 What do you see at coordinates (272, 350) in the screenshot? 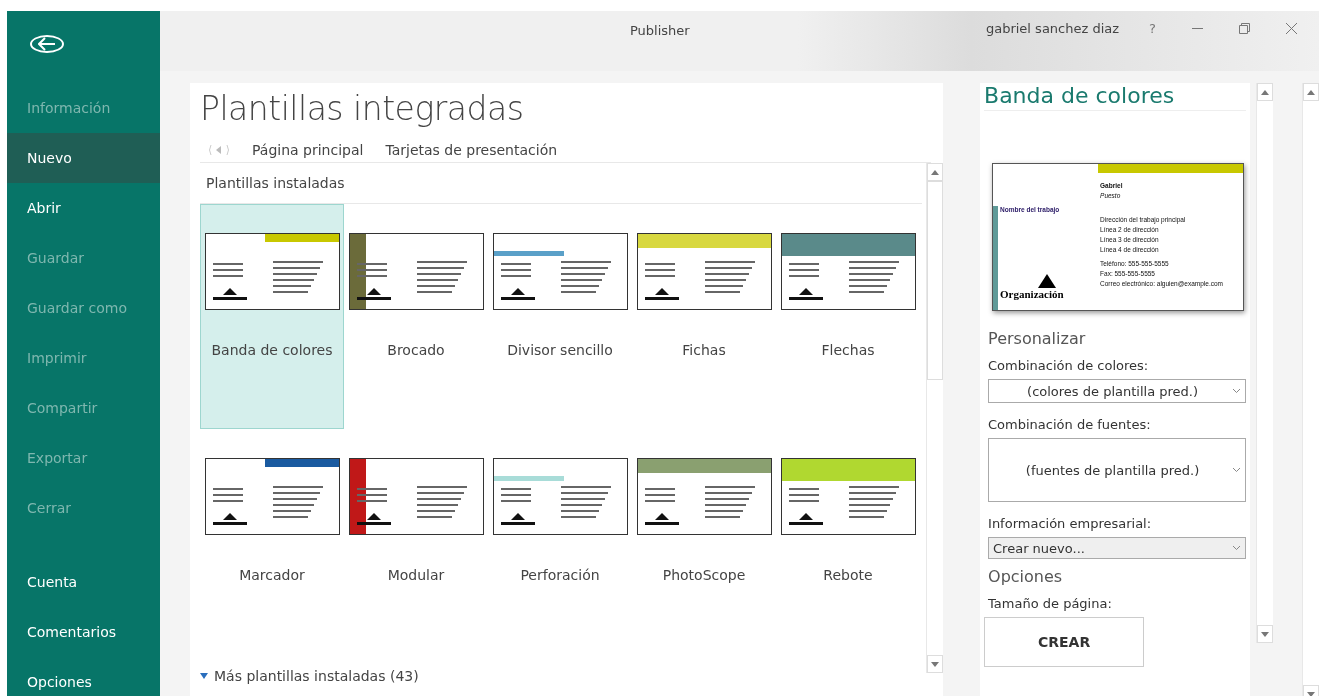
I see `template-name: Banda de colores` at bounding box center [272, 350].